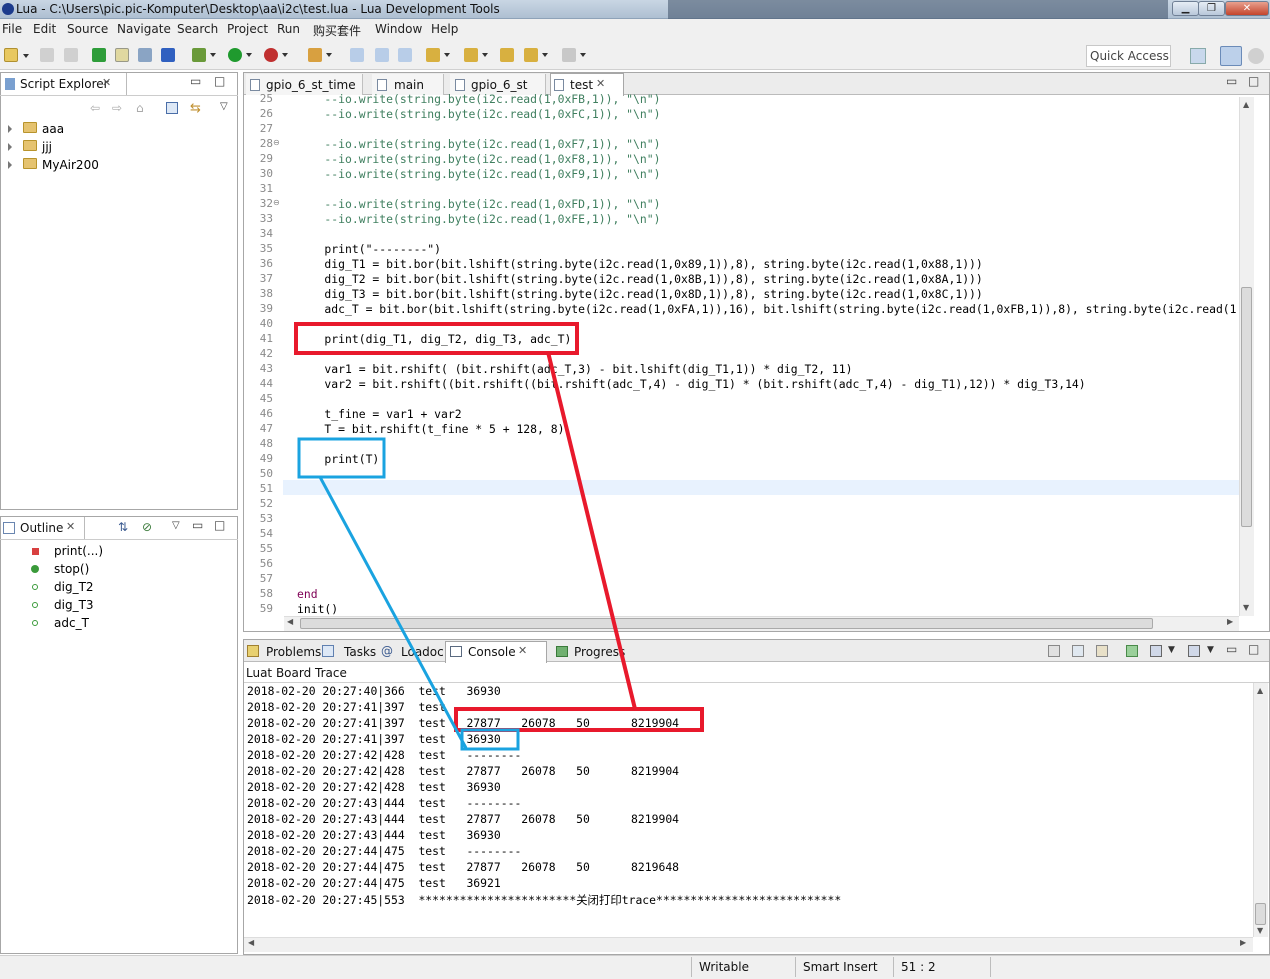  Describe the element at coordinates (436, 338) in the screenshot. I see `red-box-print-statement` at that location.